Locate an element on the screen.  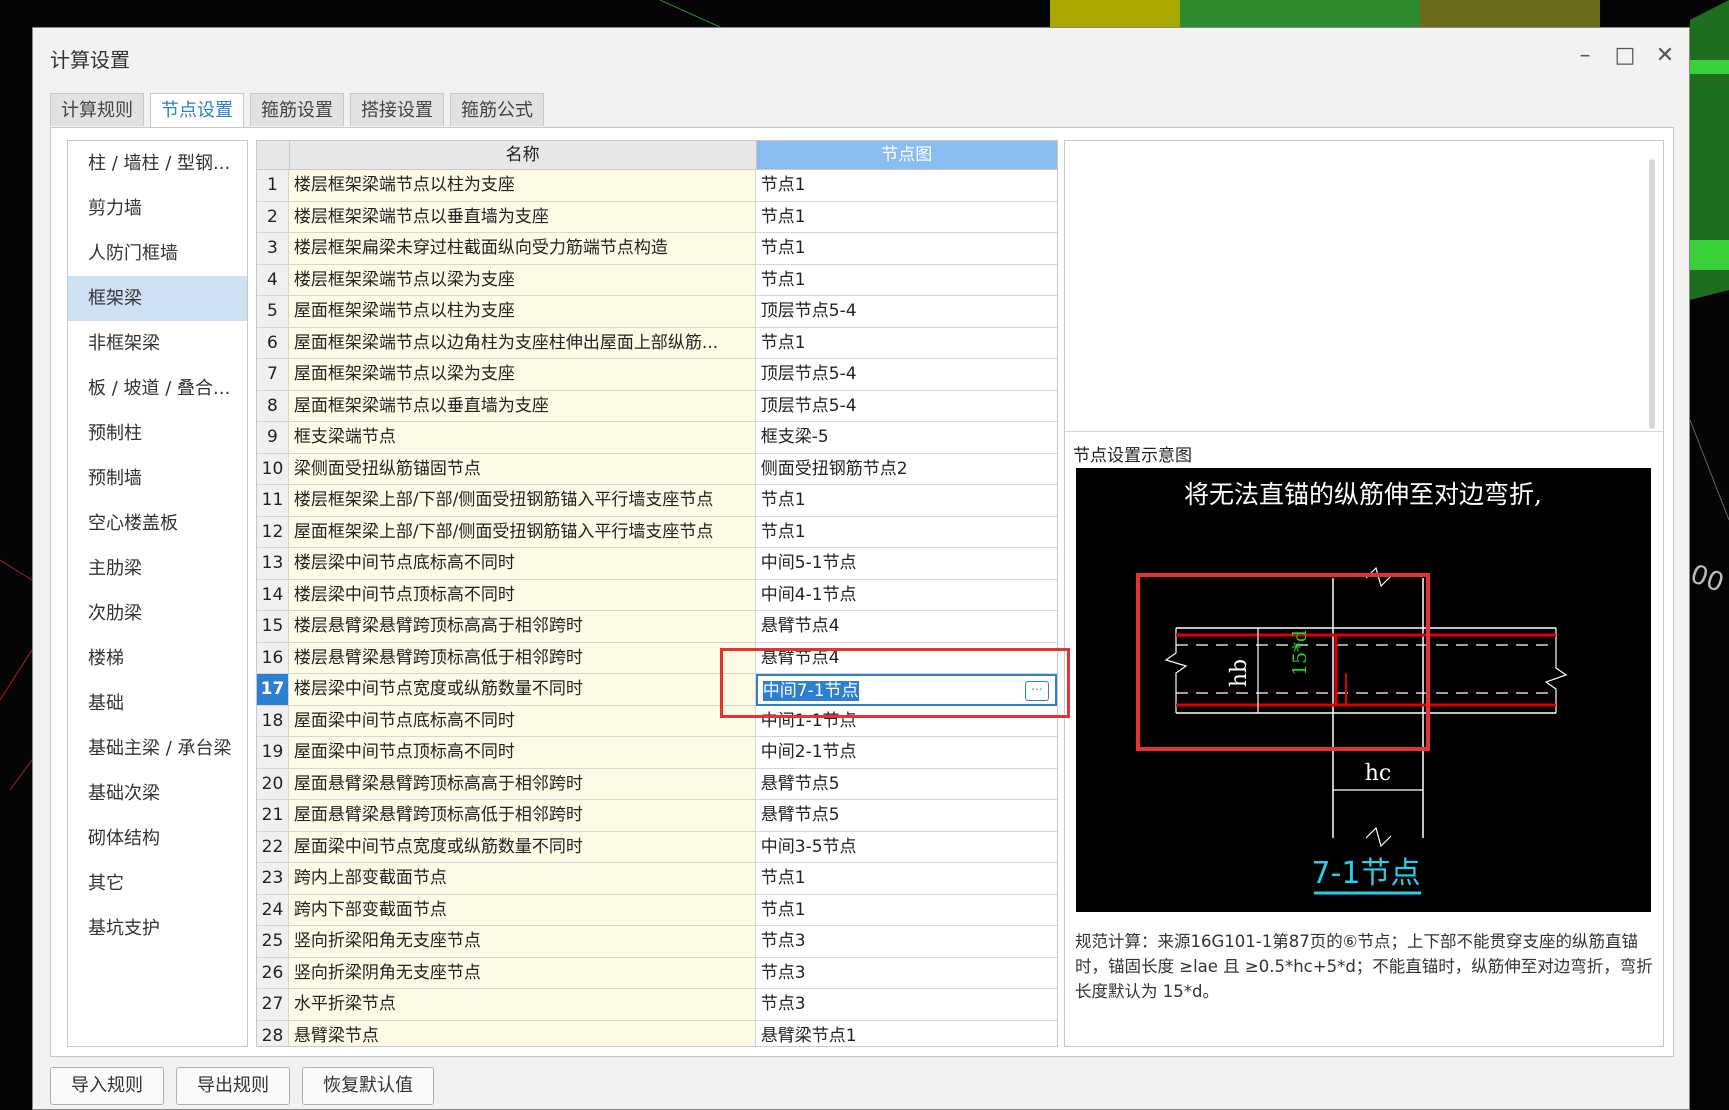
table-row: 3 楼层框架扁梁未穿过柱截面纵向受力筋端节点构造 节点1 is located at coordinates (657, 249).